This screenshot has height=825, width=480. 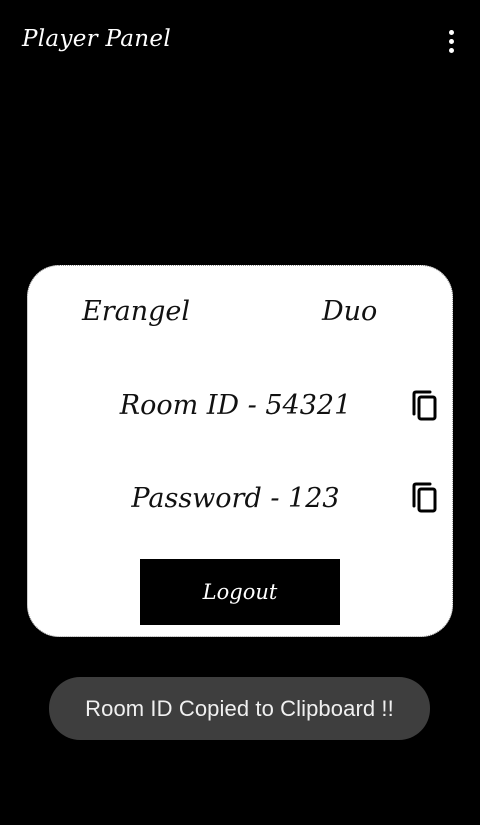 What do you see at coordinates (235, 498) in the screenshot?
I see `password-text: Password - 123` at bounding box center [235, 498].